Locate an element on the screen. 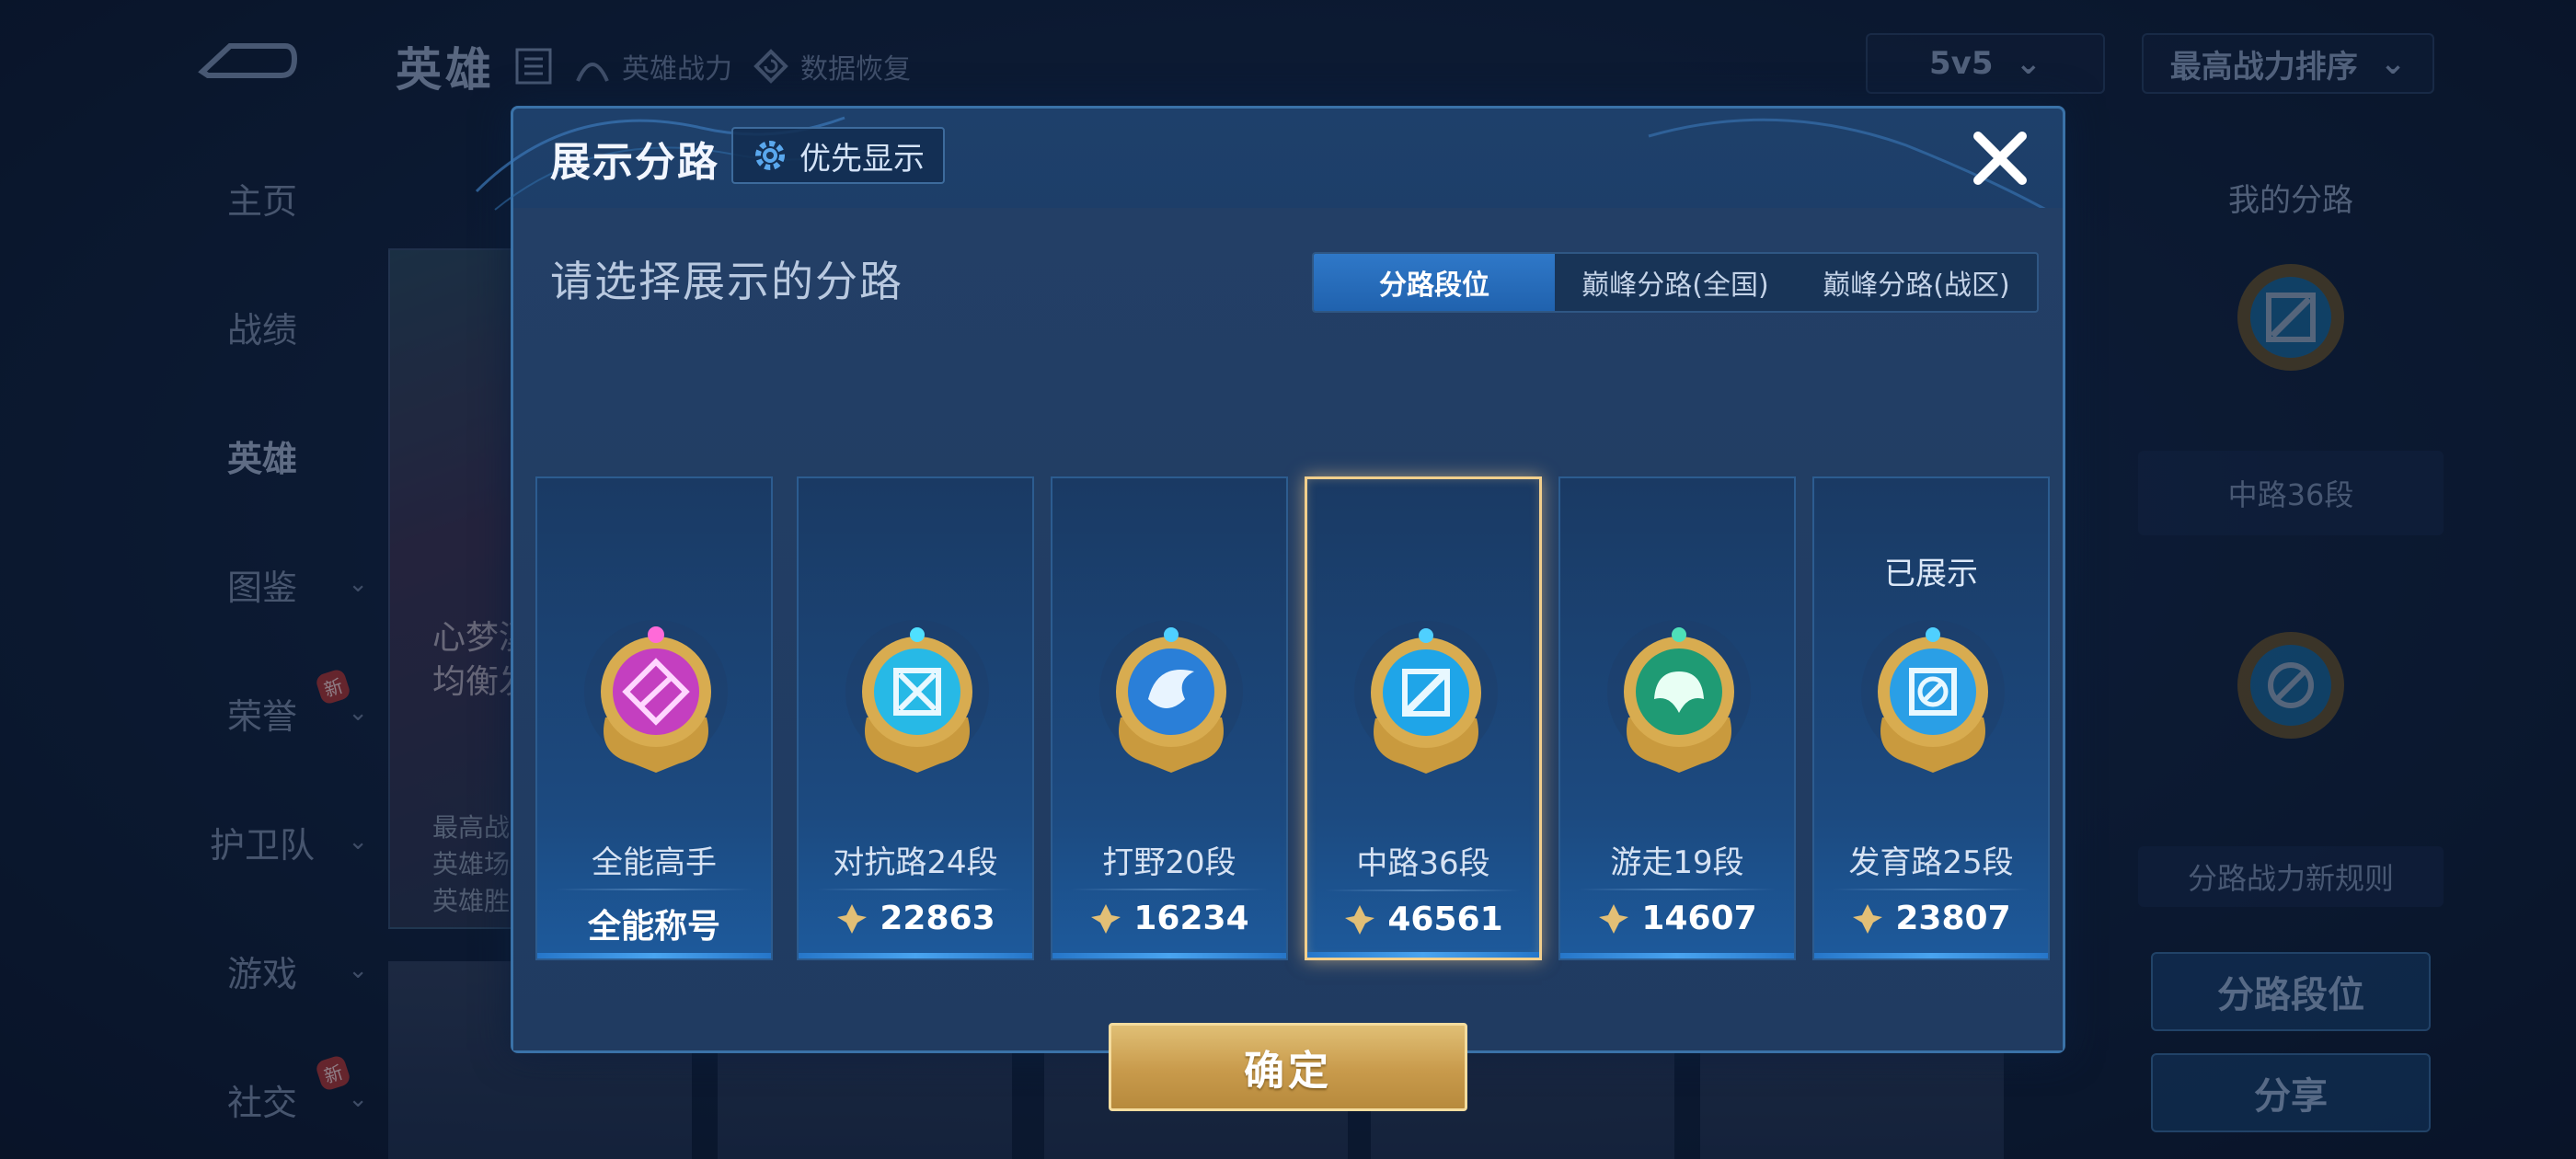 The image size is (2576, 1159). lane-name: 发育路25段 is located at coordinates (1931, 862).